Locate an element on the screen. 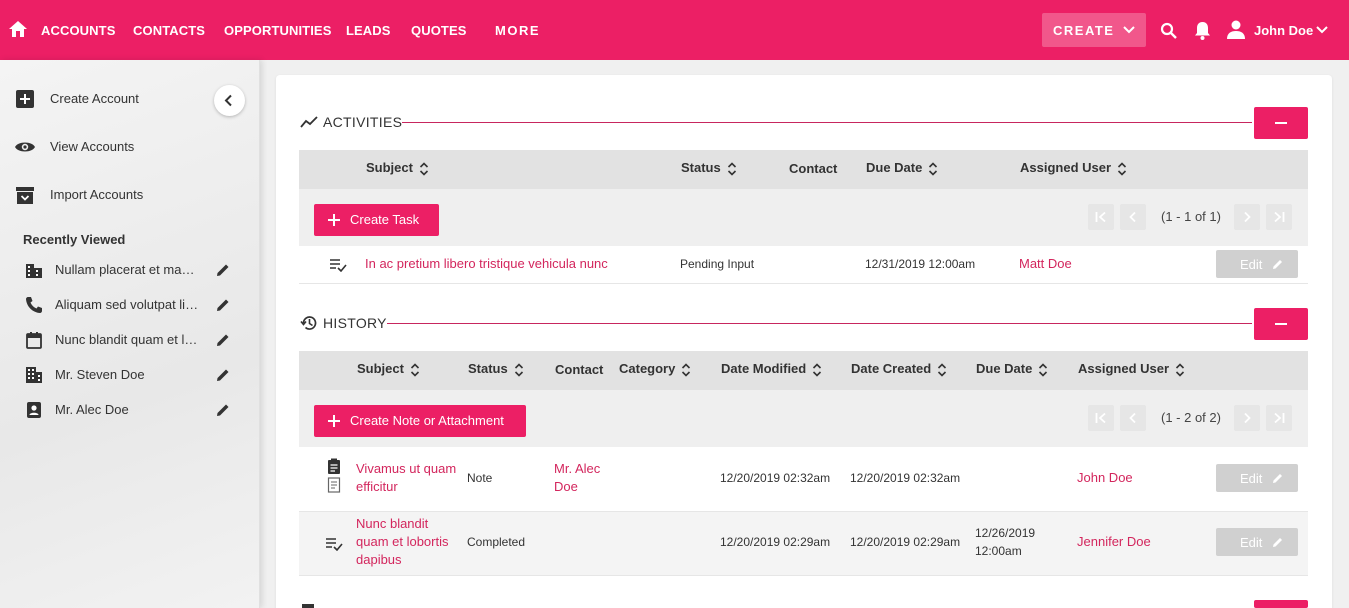 The height and width of the screenshot is (608, 1349). history-title: HISTORY is located at coordinates (355, 323).